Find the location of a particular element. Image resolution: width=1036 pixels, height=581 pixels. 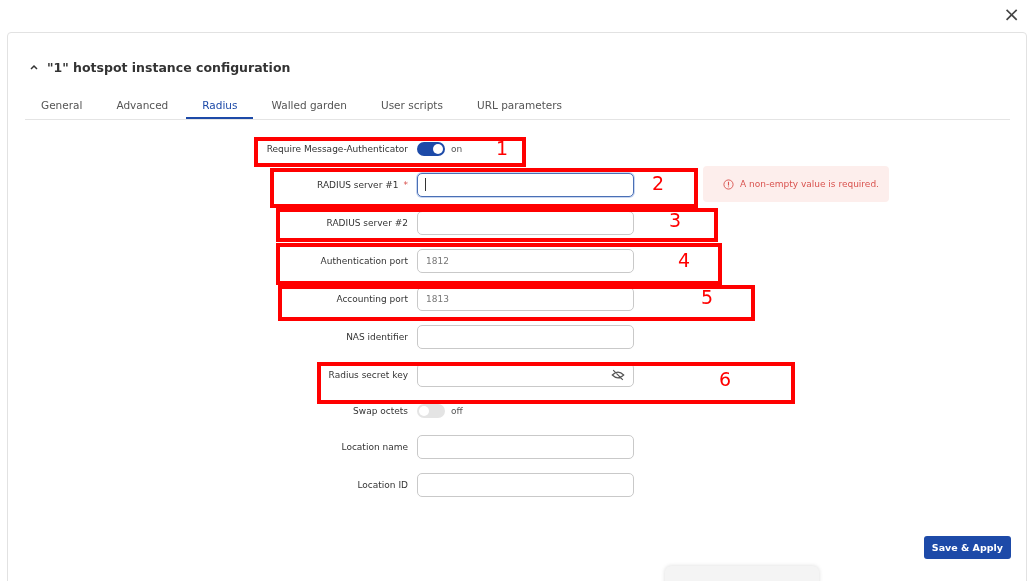

field-label: RADIUS server #1 is located at coordinates (358, 185).